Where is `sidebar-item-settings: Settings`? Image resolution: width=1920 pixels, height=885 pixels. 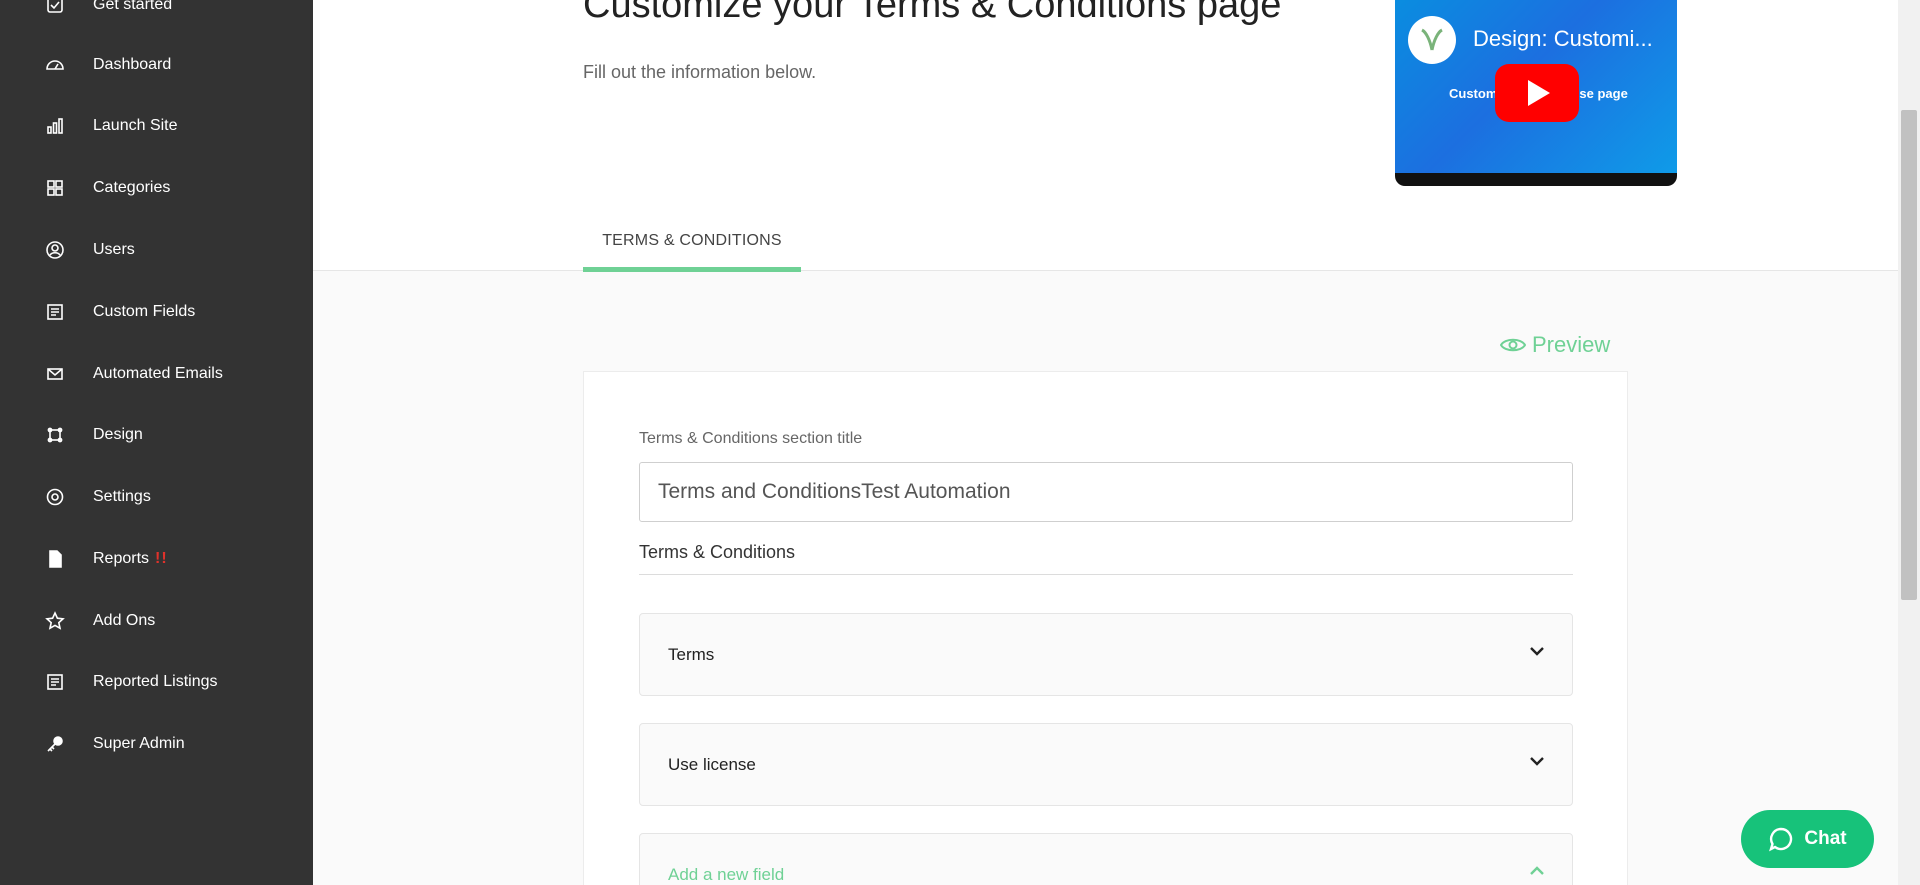
sidebar-item-settings: Settings is located at coordinates (156, 497).